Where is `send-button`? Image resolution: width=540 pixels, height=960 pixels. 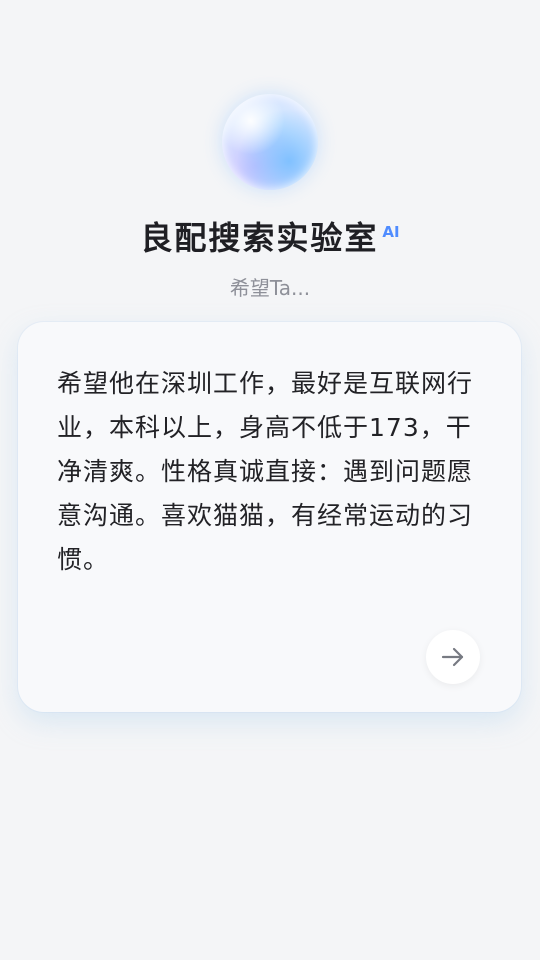
send-button is located at coordinates (453, 657).